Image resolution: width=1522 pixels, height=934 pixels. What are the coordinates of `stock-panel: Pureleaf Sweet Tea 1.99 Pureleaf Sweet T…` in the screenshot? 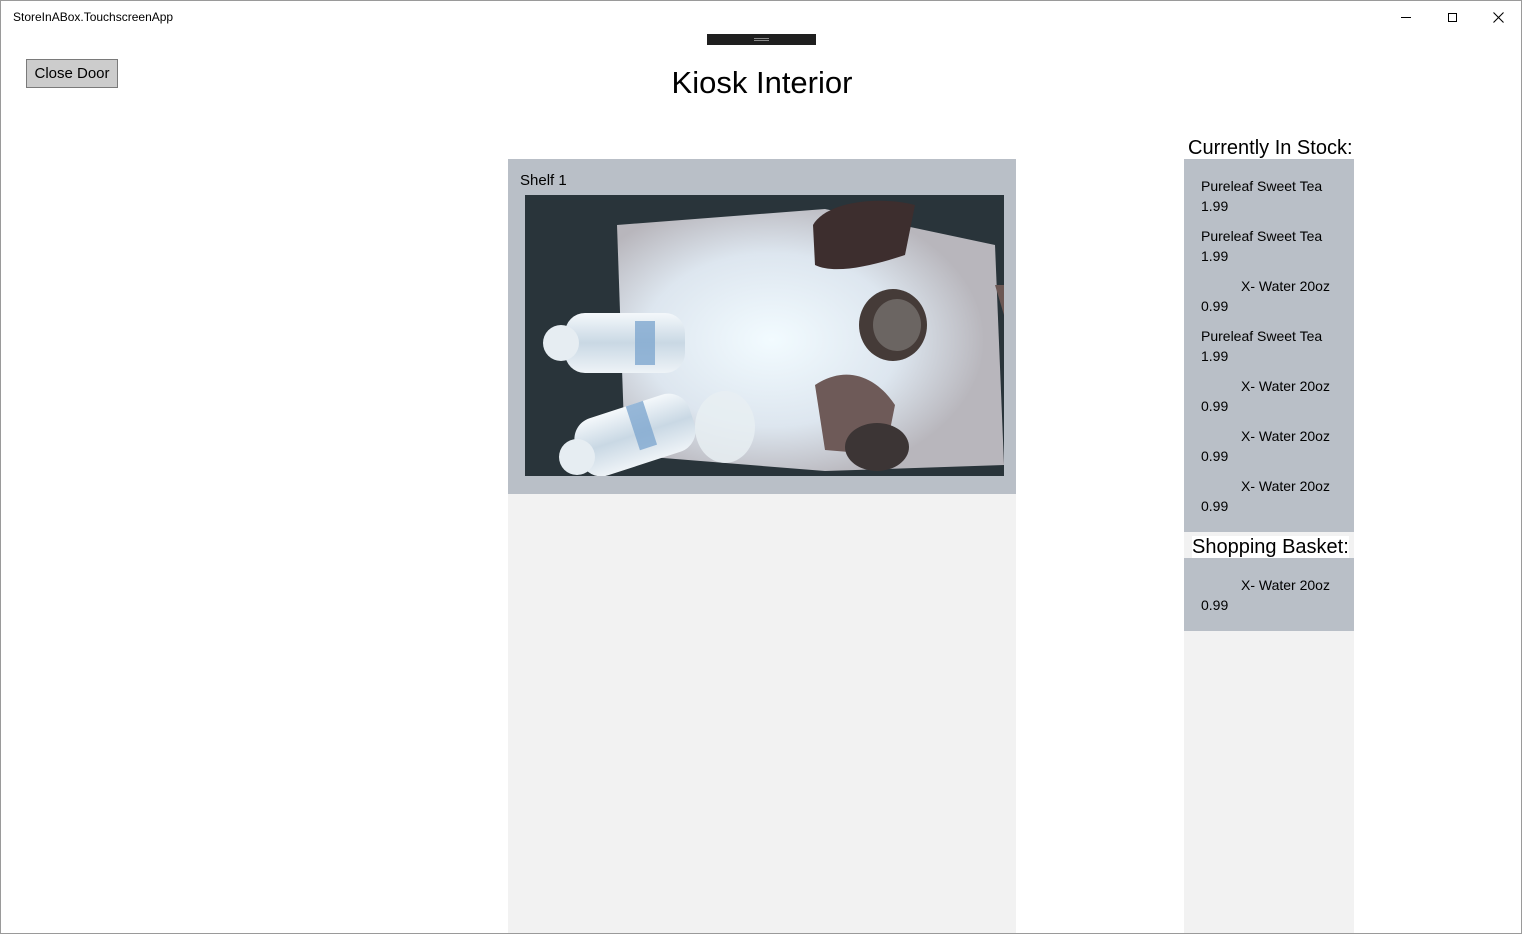 It's located at (1269, 345).